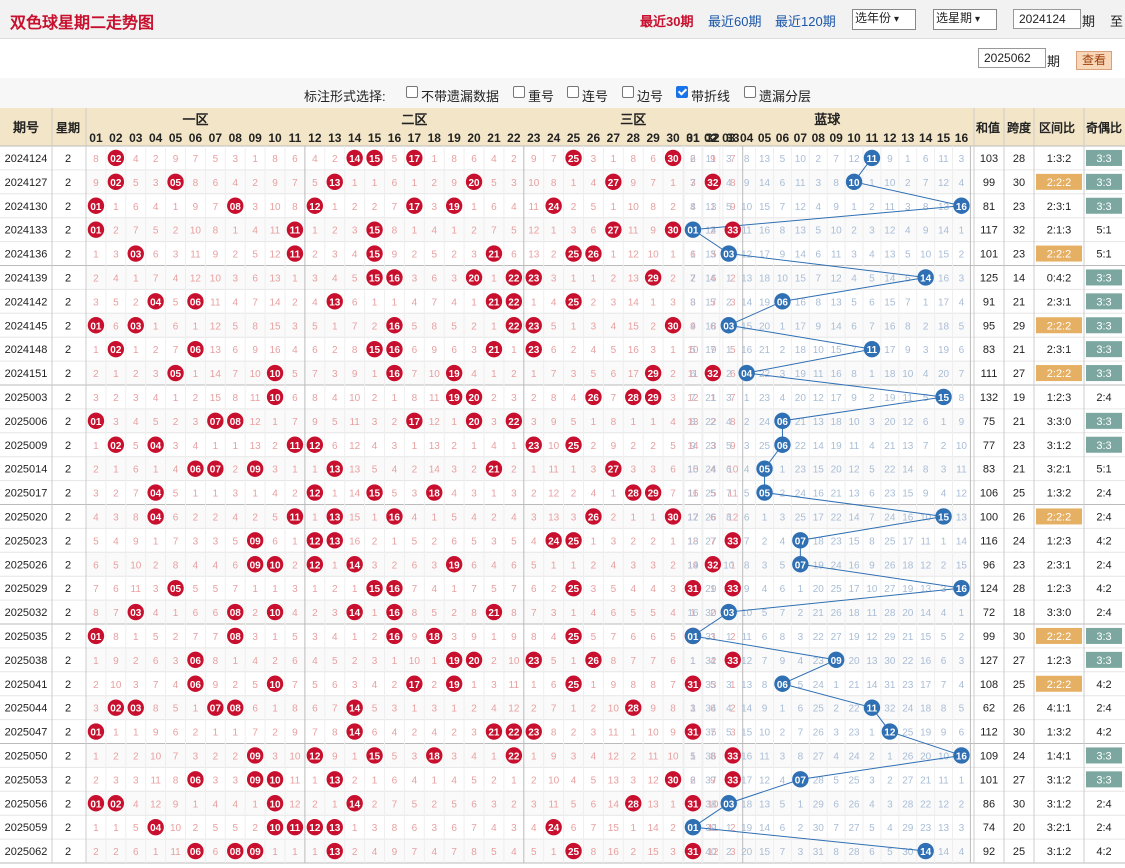 The height and width of the screenshot is (868, 1125). I want to click on query-button: 查看, so click(1094, 60).